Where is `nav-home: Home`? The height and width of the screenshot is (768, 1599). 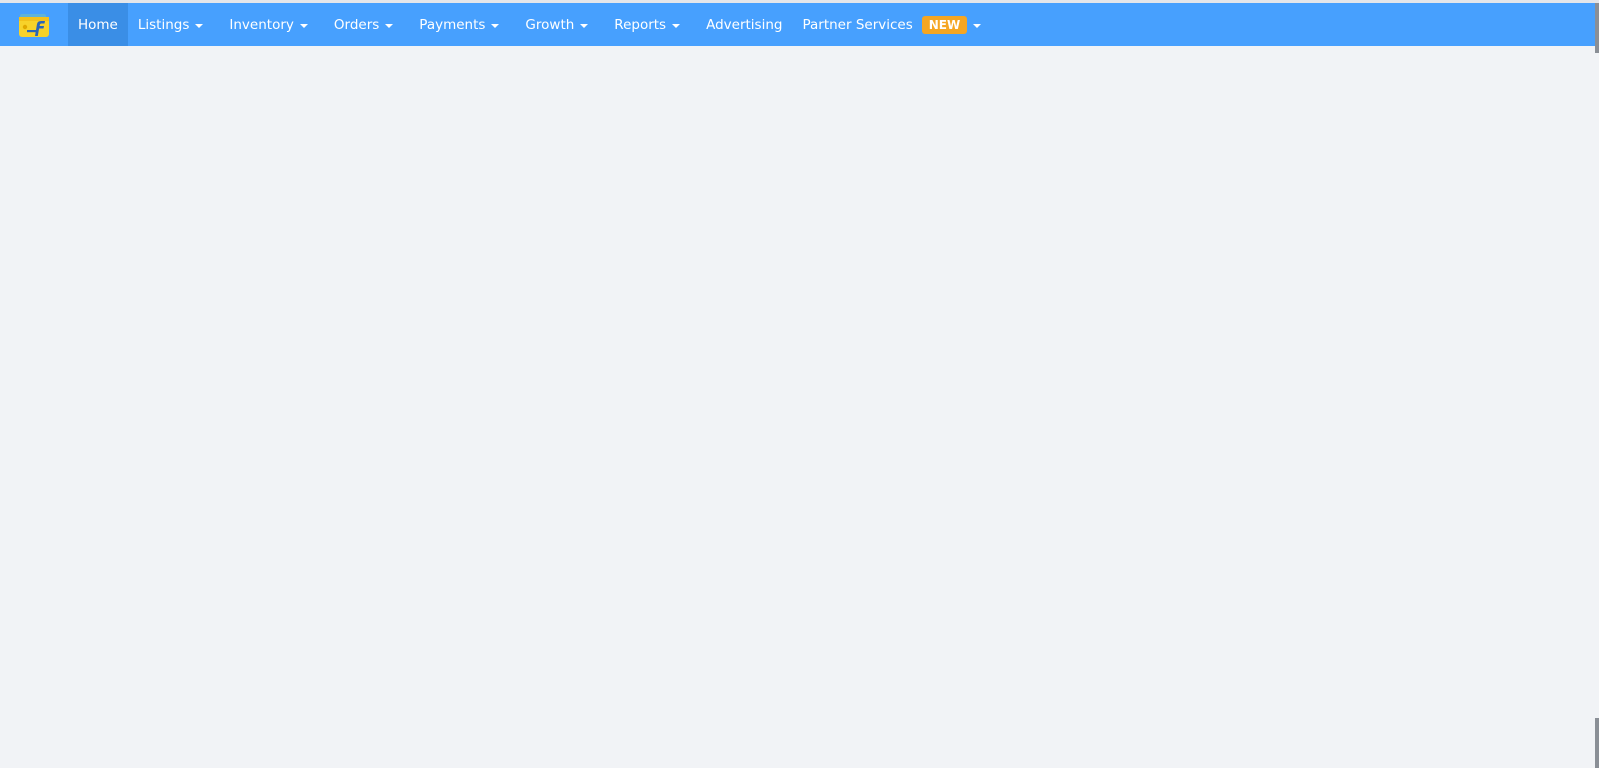 nav-home: Home is located at coordinates (98, 24).